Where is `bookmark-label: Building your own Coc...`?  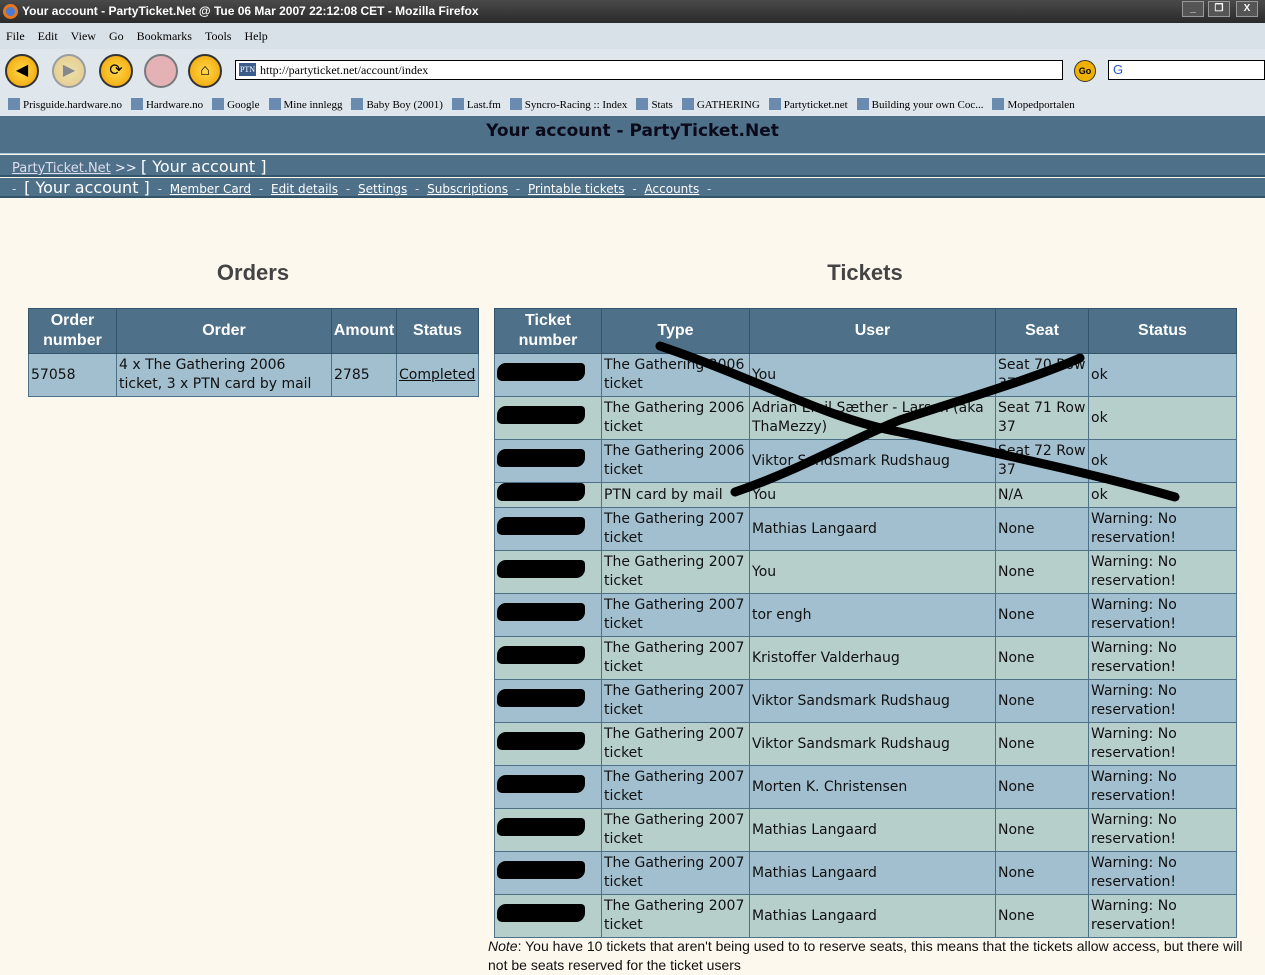
bookmark-label: Building your own Coc... is located at coordinates (927, 105).